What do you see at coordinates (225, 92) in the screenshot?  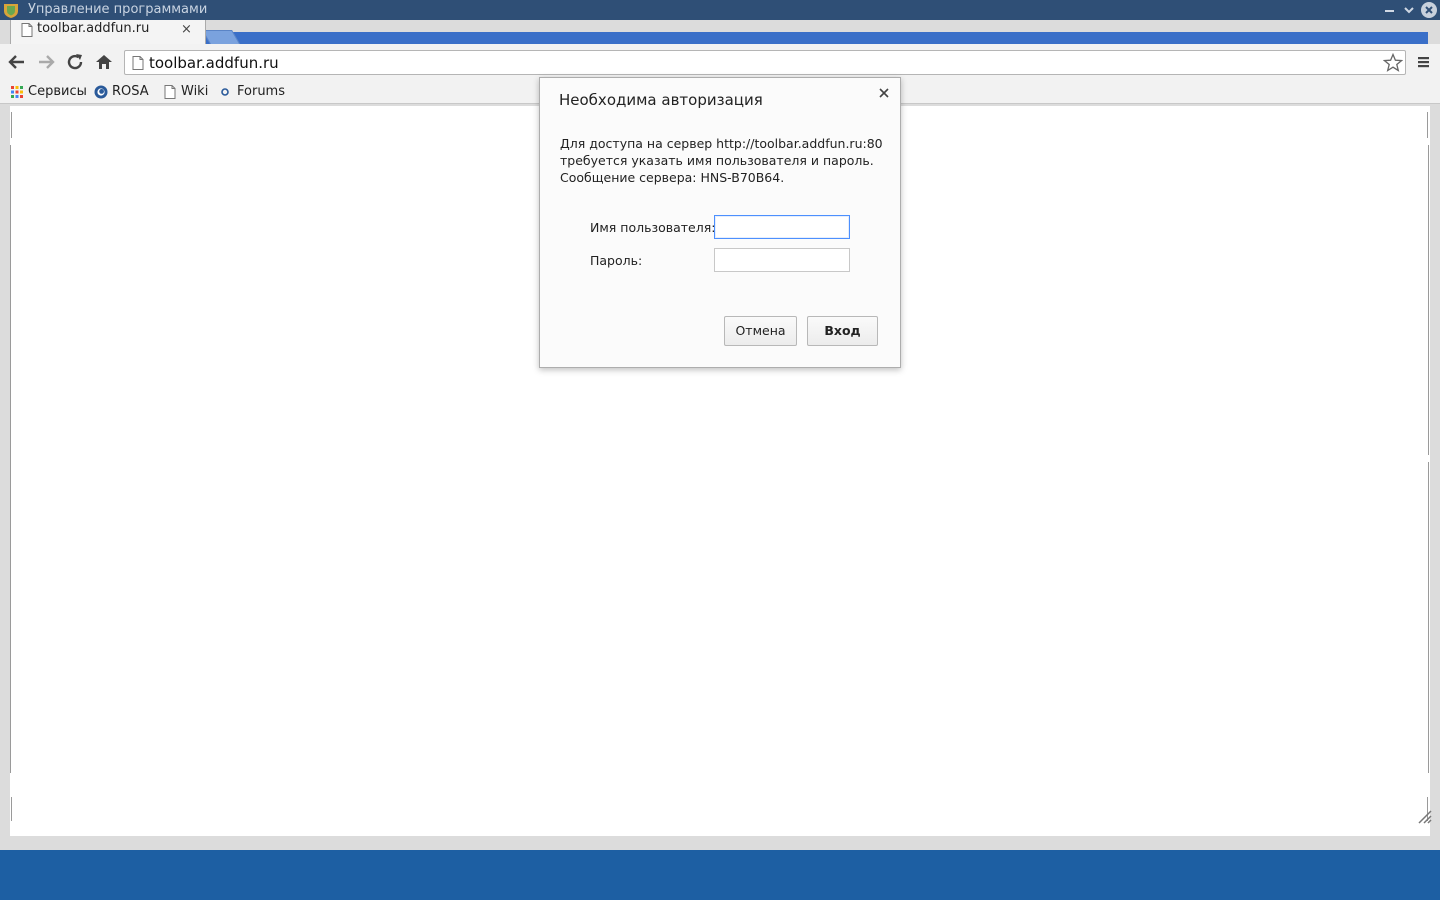 I see `forums-icon` at bounding box center [225, 92].